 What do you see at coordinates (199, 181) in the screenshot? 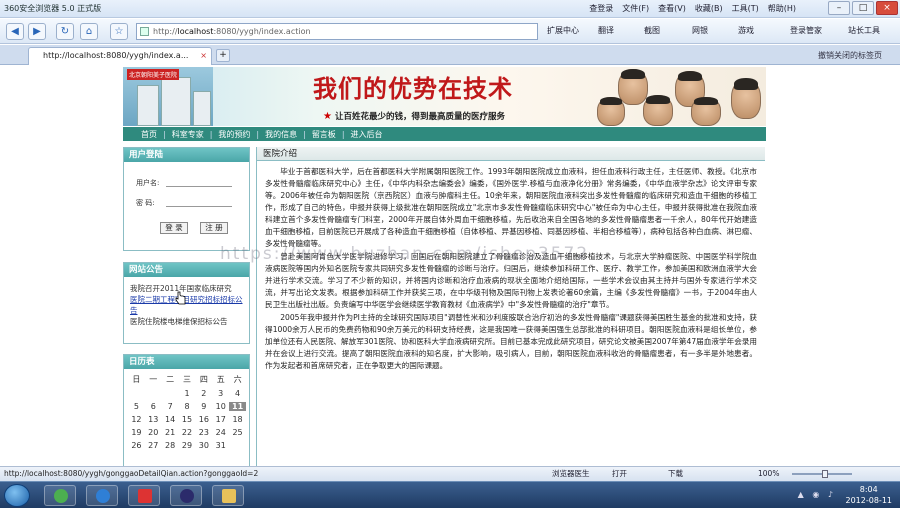
I see `username-input` at bounding box center [199, 181].